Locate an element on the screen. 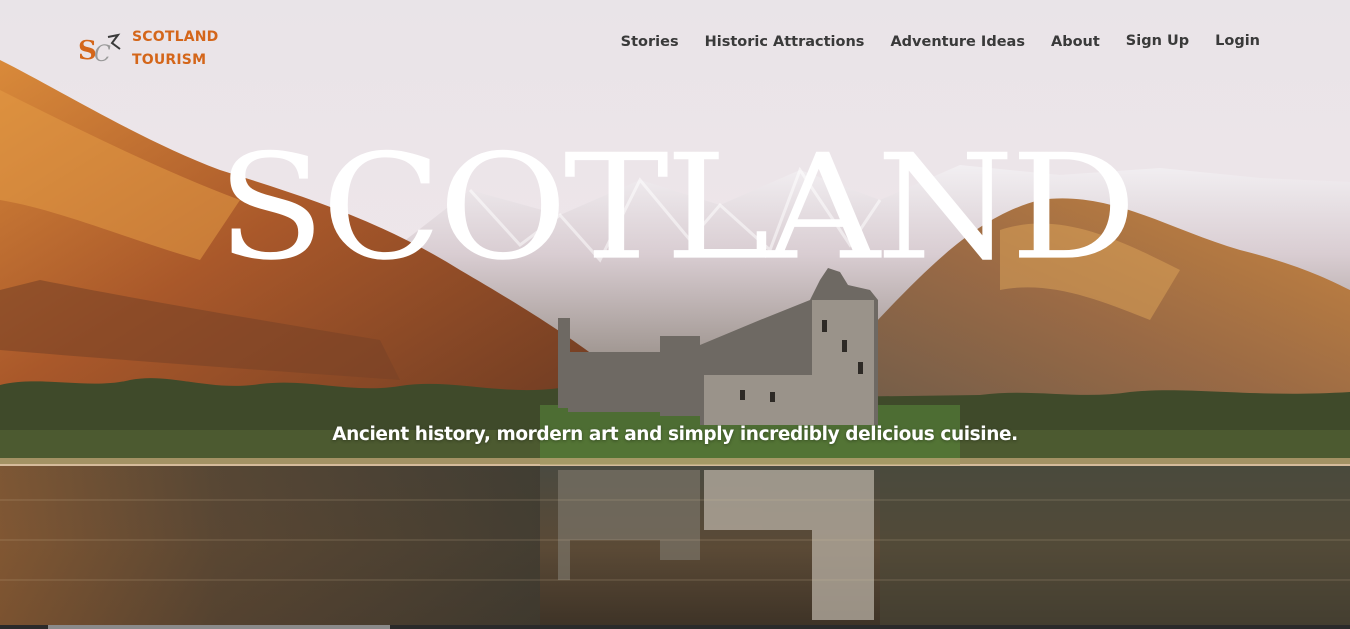 The image size is (1350, 629). scrollbar-thumb is located at coordinates (219, 627).